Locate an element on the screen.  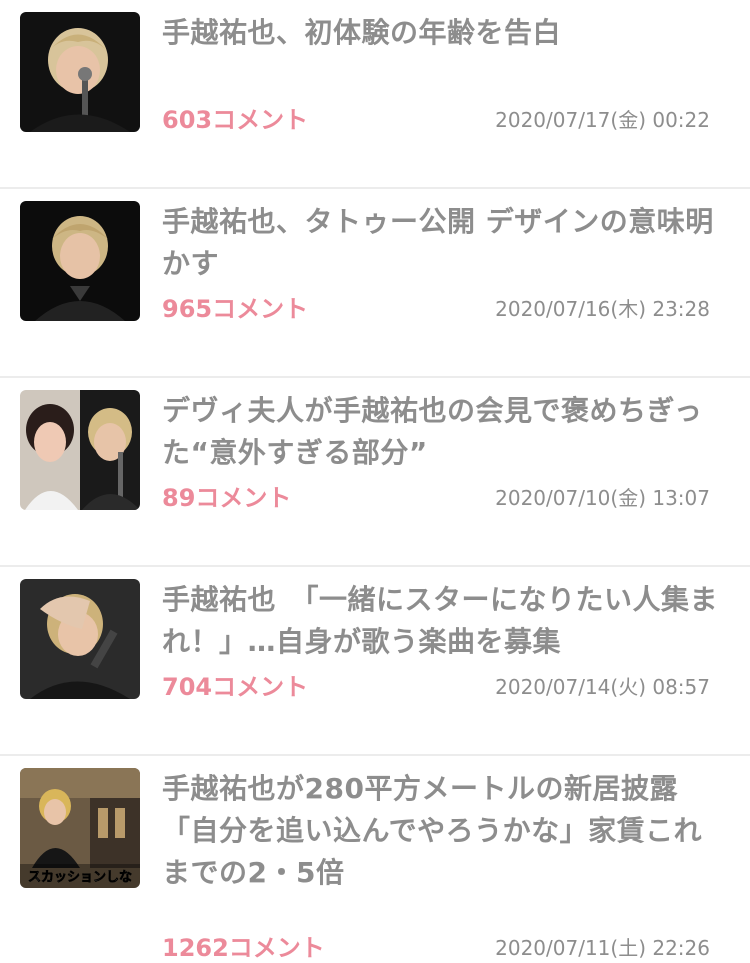
article-thumbnail: スカッションしな is located at coordinates (80, 828).